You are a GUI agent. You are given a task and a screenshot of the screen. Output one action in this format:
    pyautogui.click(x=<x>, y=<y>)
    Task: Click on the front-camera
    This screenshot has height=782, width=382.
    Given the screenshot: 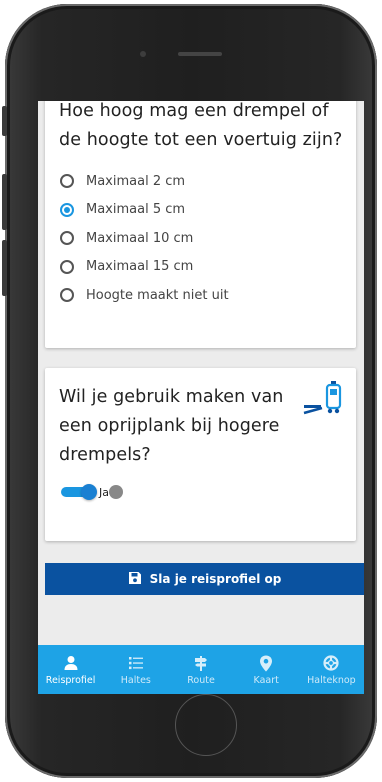 What is the action you would take?
    pyautogui.click(x=143, y=54)
    